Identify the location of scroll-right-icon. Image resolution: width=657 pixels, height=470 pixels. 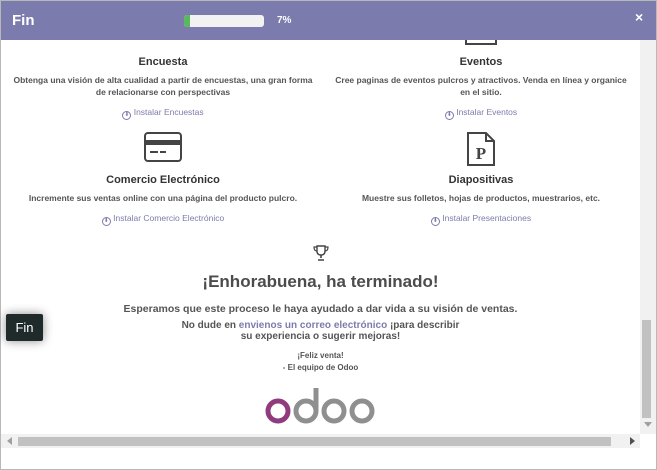
(632, 441).